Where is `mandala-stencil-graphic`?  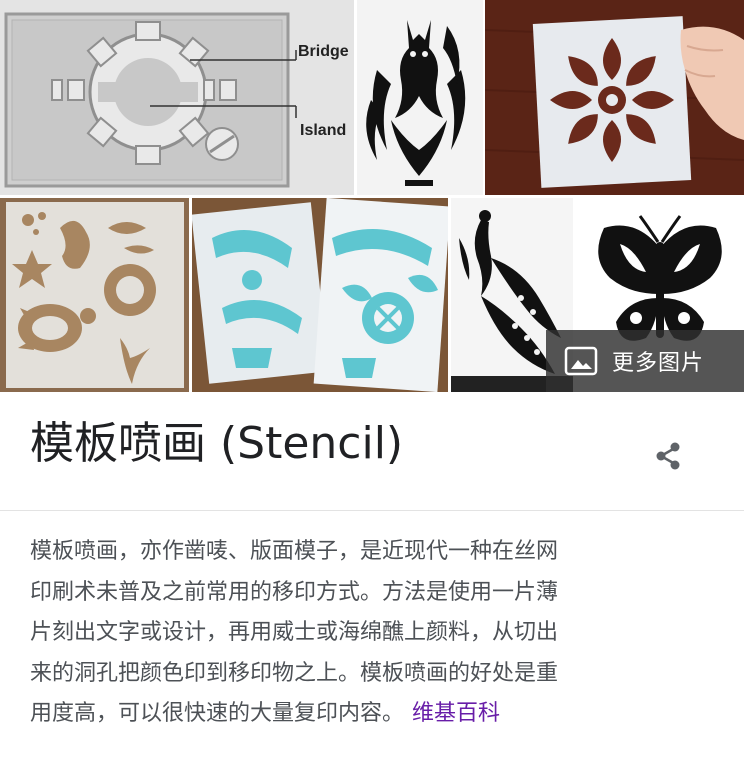
mandala-stencil-graphic is located at coordinates (614, 97).